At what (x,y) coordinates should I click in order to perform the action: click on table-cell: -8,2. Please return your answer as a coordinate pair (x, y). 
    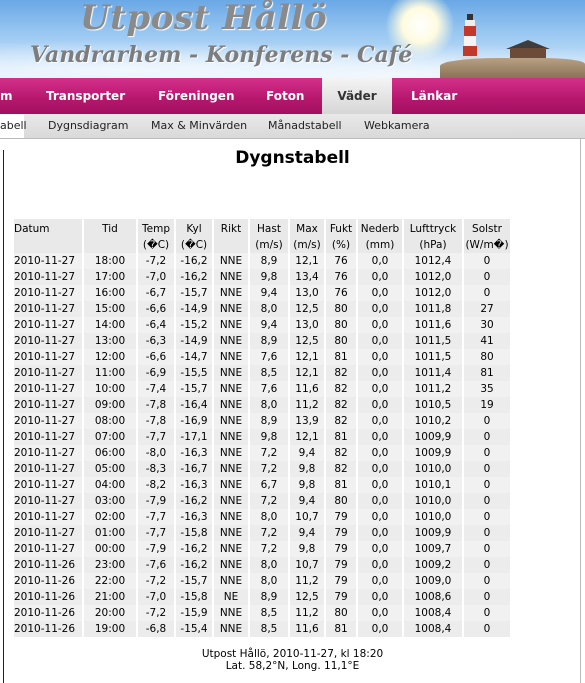
    Looking at the image, I should click on (157, 485).